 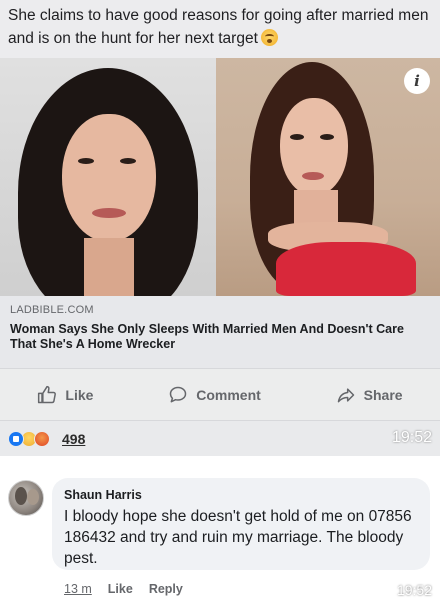 What do you see at coordinates (73, 439) in the screenshot?
I see `reaction-count: 498` at bounding box center [73, 439].